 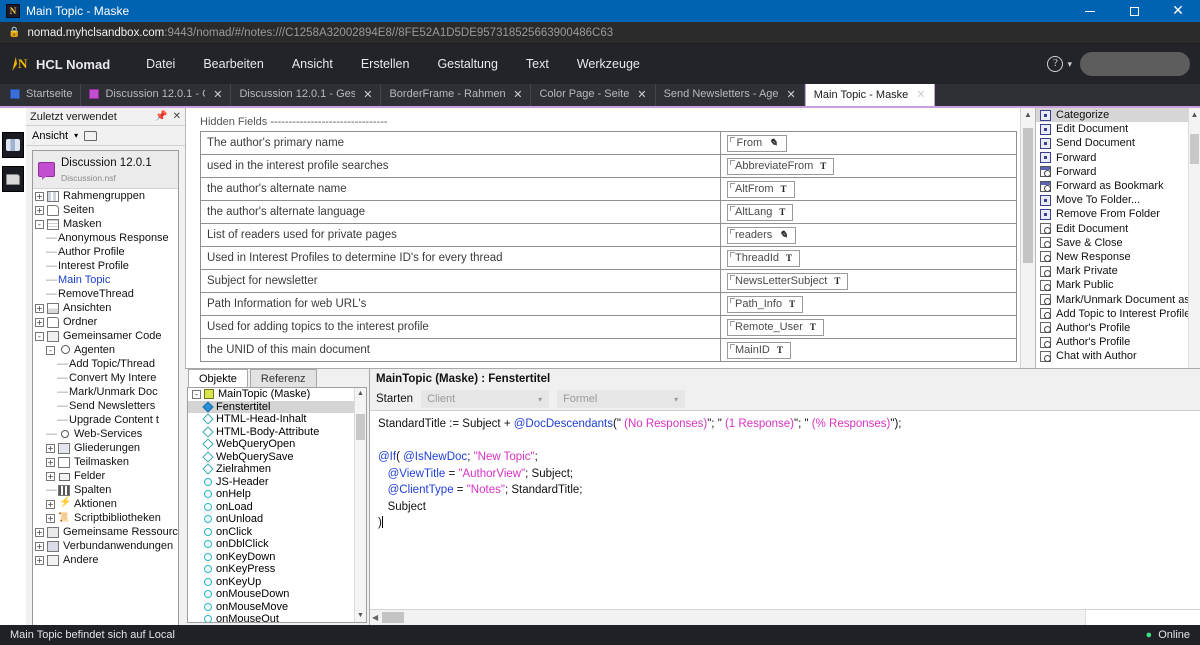 I want to click on tree-item-scriptbibliotheken: + Scriptbibliotheken, so click(x=105, y=518).